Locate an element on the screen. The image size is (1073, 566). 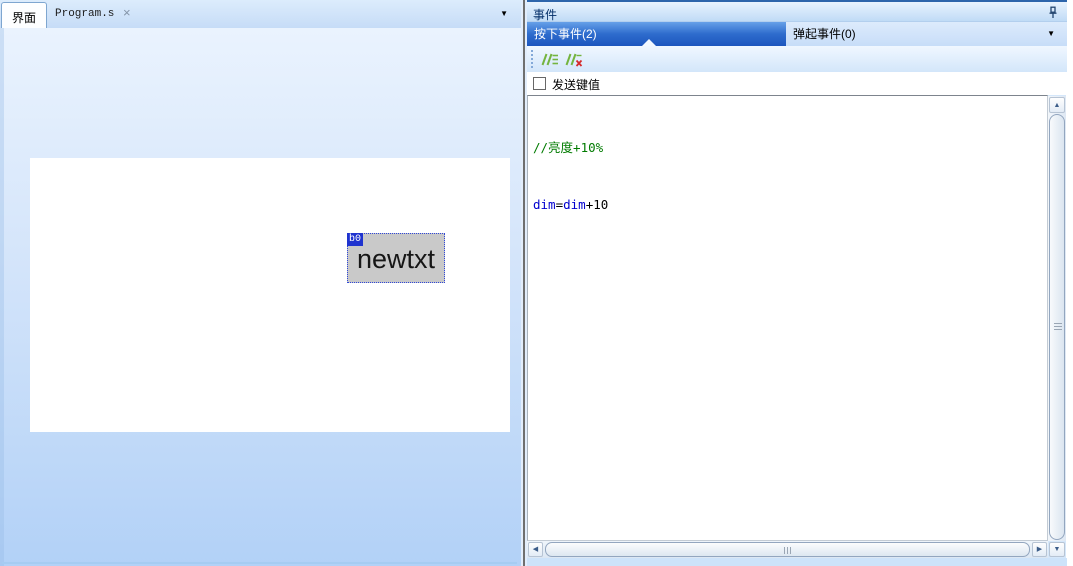
tab-program-s: Program.s is located at coordinates (84, 14).